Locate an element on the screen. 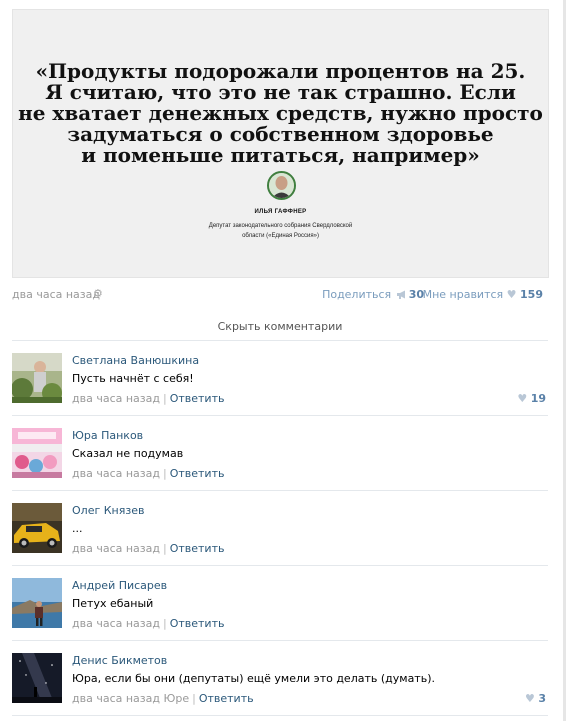 This screenshot has width=566, height=721. comment-author: Светлана Ванюшкина is located at coordinates (135, 360).